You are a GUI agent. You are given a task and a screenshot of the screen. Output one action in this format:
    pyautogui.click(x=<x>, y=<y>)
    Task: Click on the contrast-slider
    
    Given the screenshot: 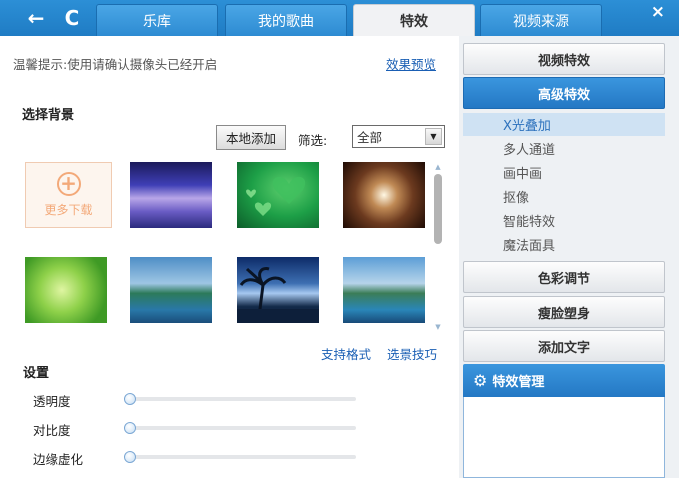 What is the action you would take?
    pyautogui.click(x=240, y=428)
    